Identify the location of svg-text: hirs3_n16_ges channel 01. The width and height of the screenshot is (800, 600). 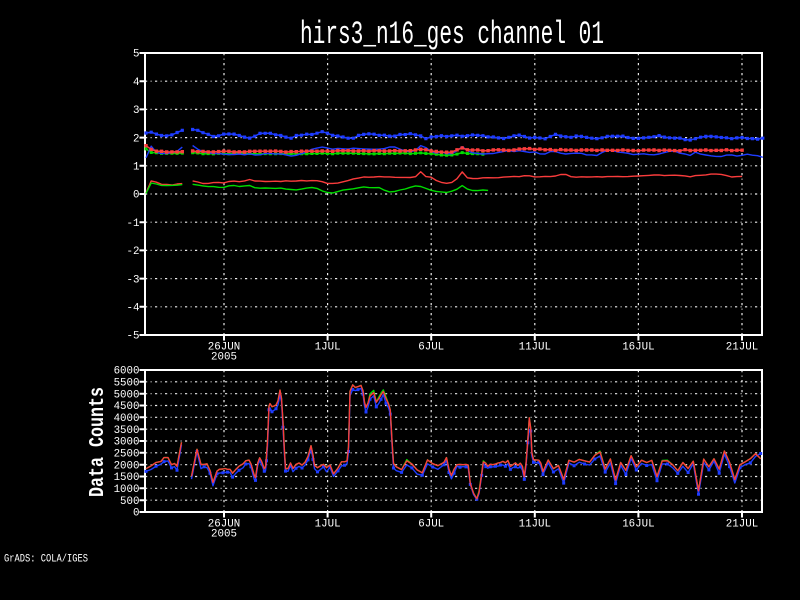
(452, 34).